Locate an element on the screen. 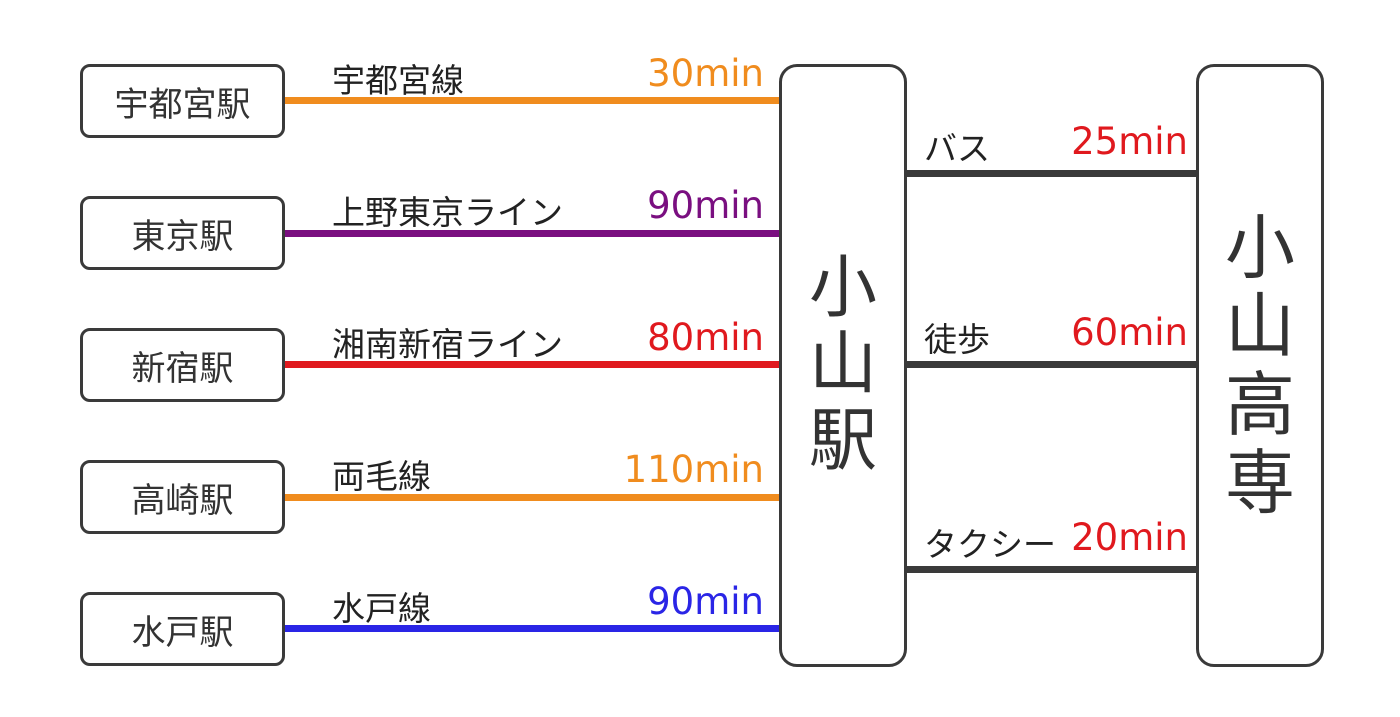 The width and height of the screenshot is (1400, 717). destination-box: 小 山 高 専 is located at coordinates (1260, 365).